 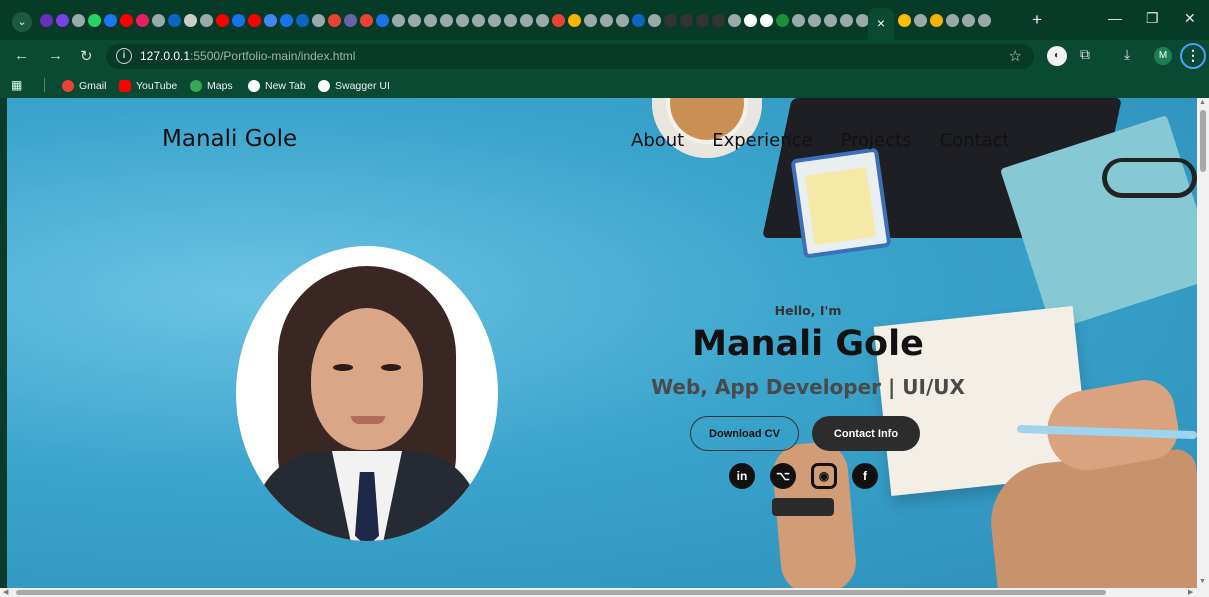 What do you see at coordinates (866, 433) in the screenshot?
I see `contact-info-button: Contact Info` at bounding box center [866, 433].